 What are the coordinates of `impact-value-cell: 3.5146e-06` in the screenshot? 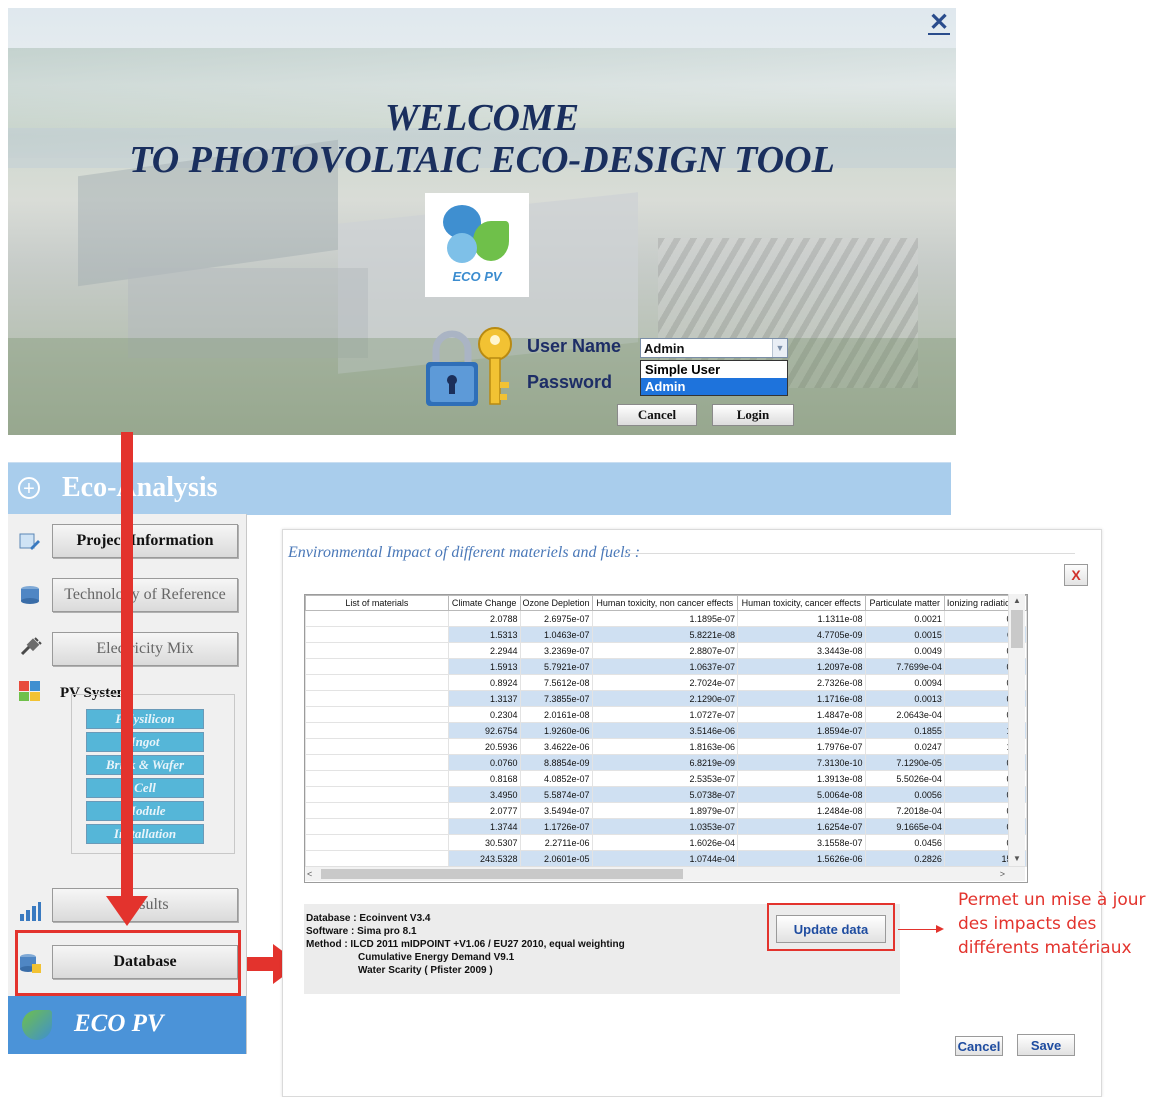 It's located at (665, 730).